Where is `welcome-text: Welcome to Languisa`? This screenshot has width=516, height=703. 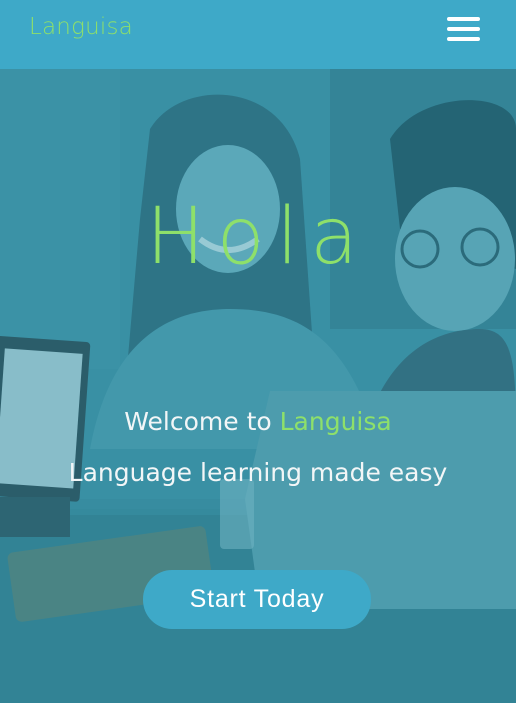
welcome-text: Welcome to Languisa is located at coordinates (258, 421).